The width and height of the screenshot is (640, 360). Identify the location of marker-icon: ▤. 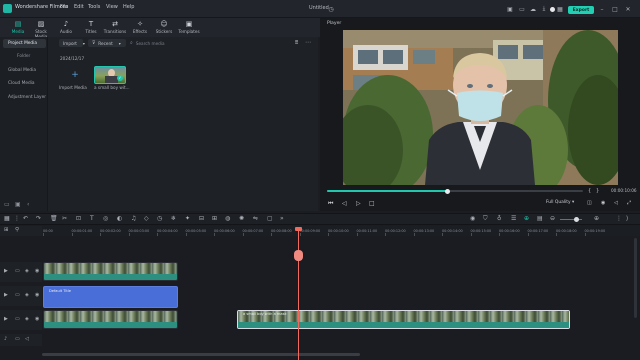
(540, 218).